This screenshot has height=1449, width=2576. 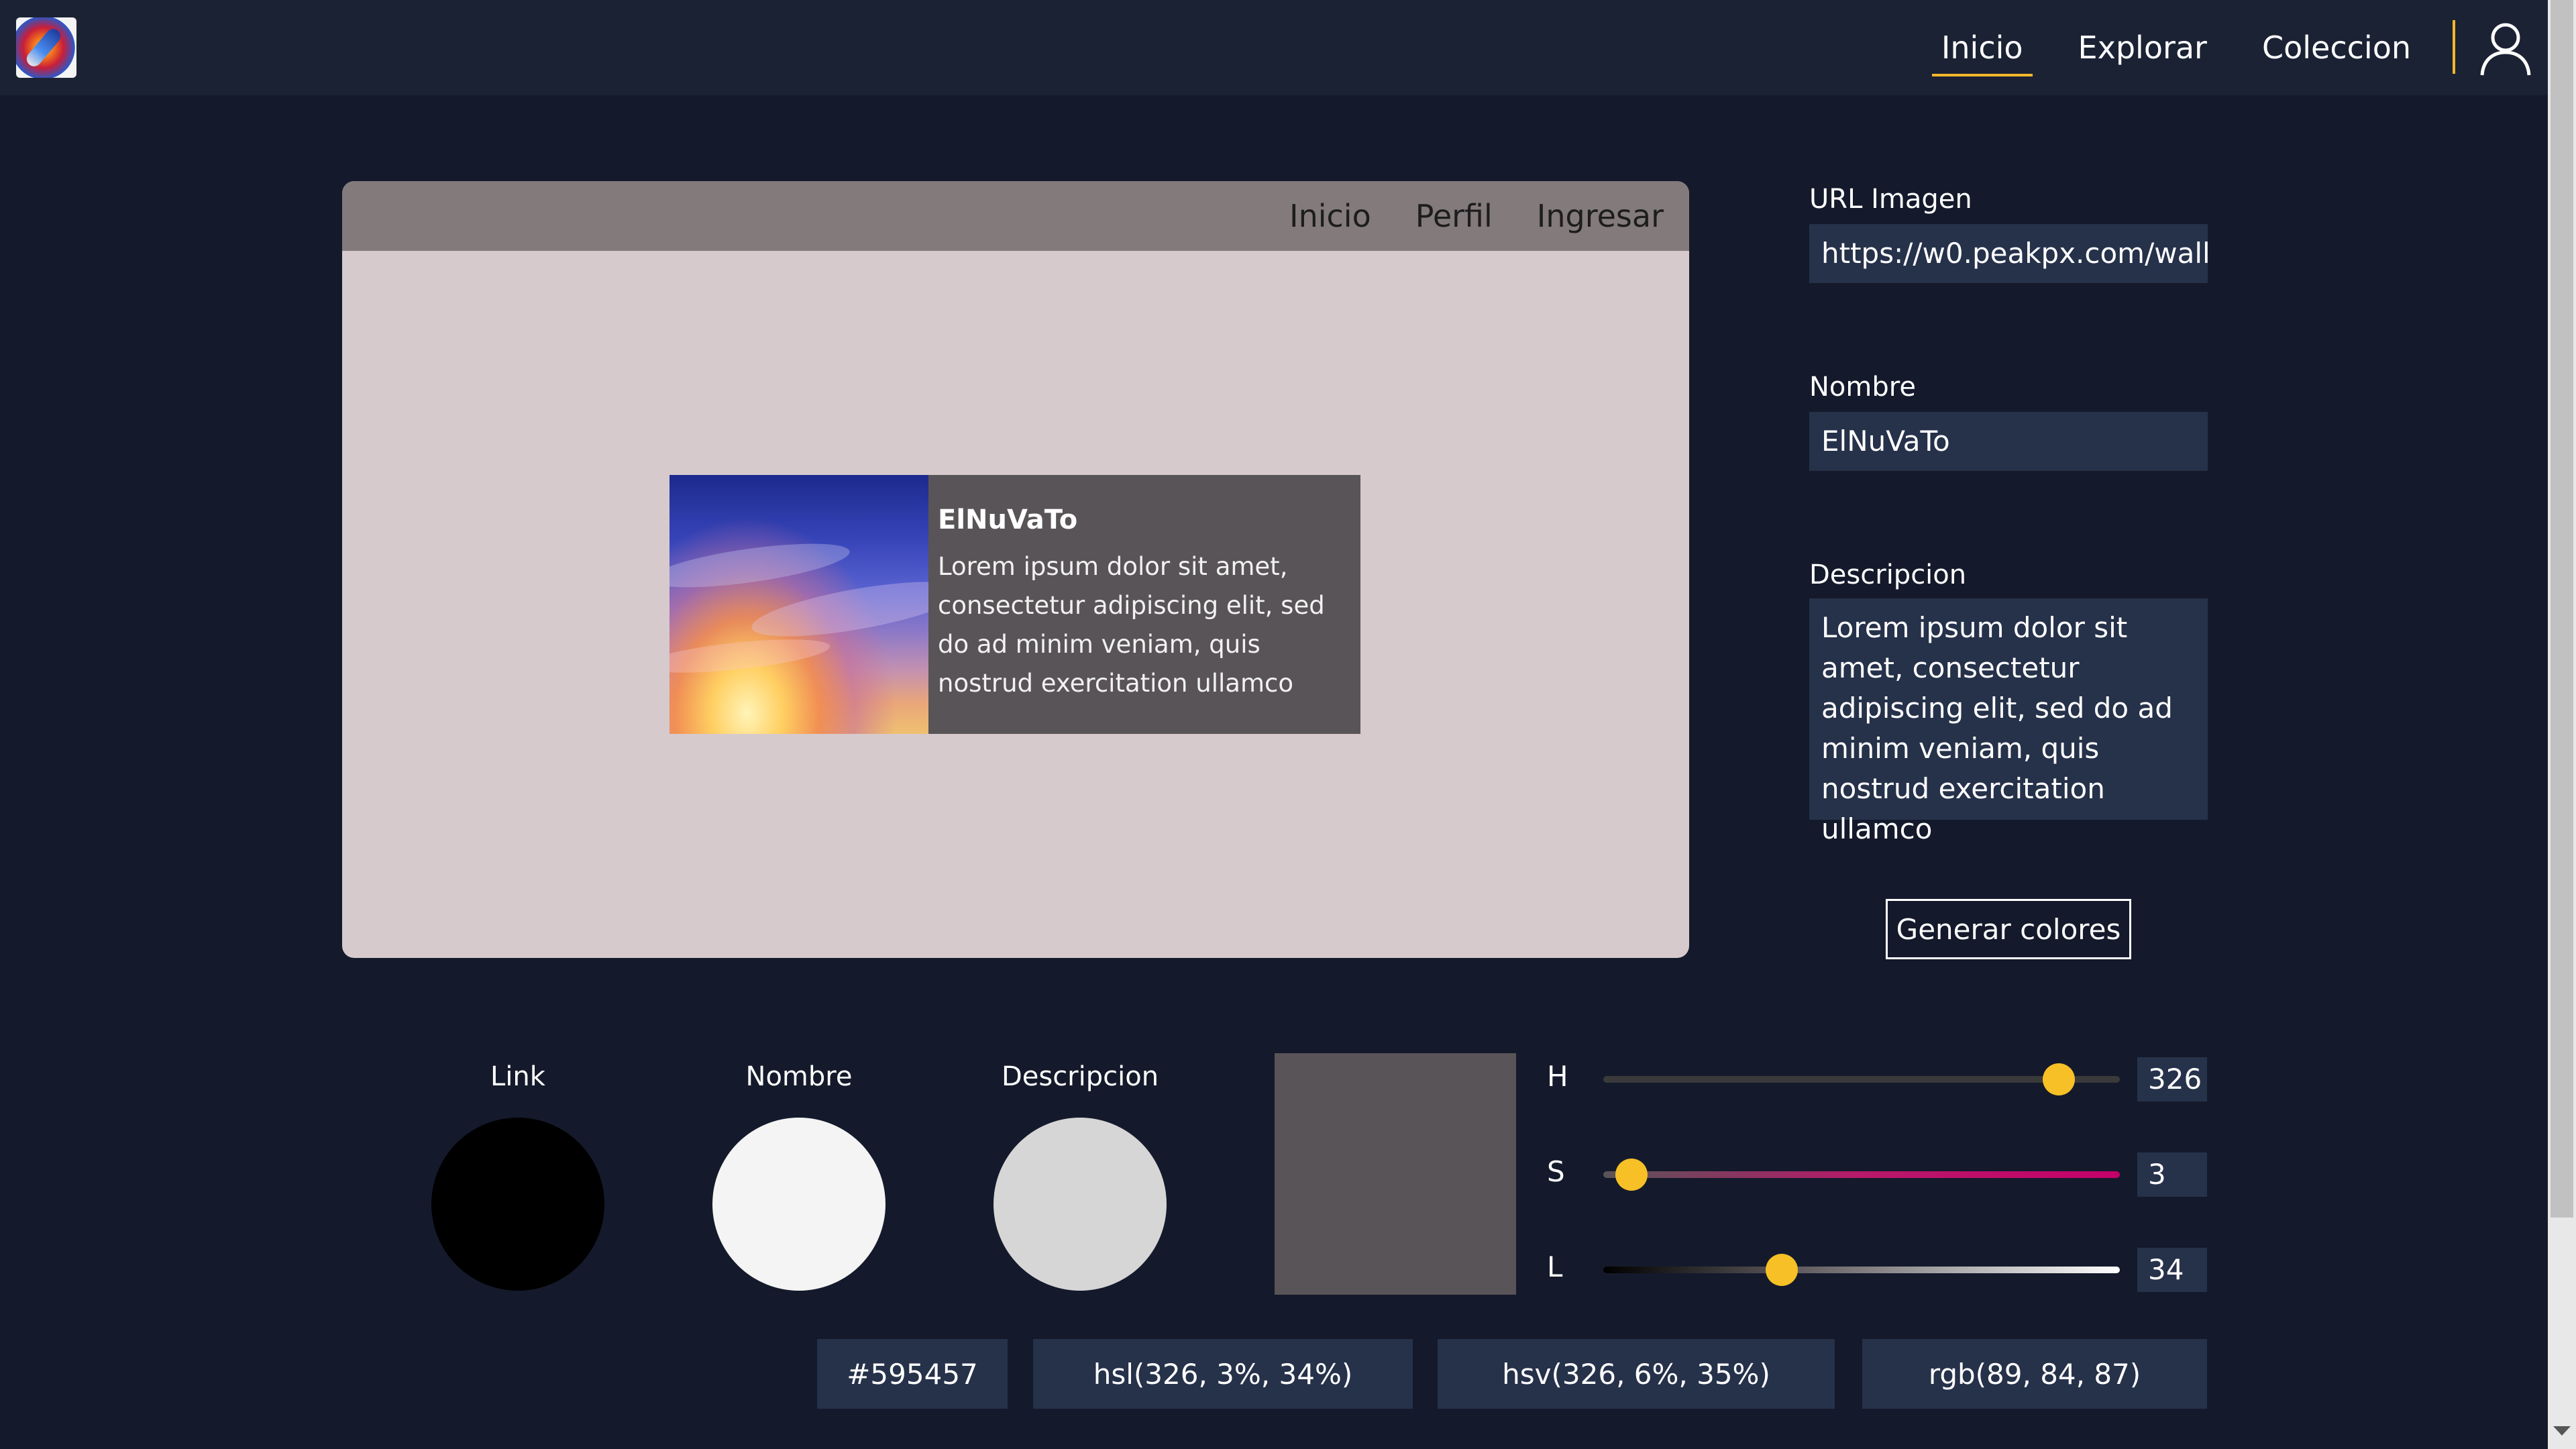 What do you see at coordinates (1008, 519) in the screenshot?
I see `preview-name: ElNuVaTo` at bounding box center [1008, 519].